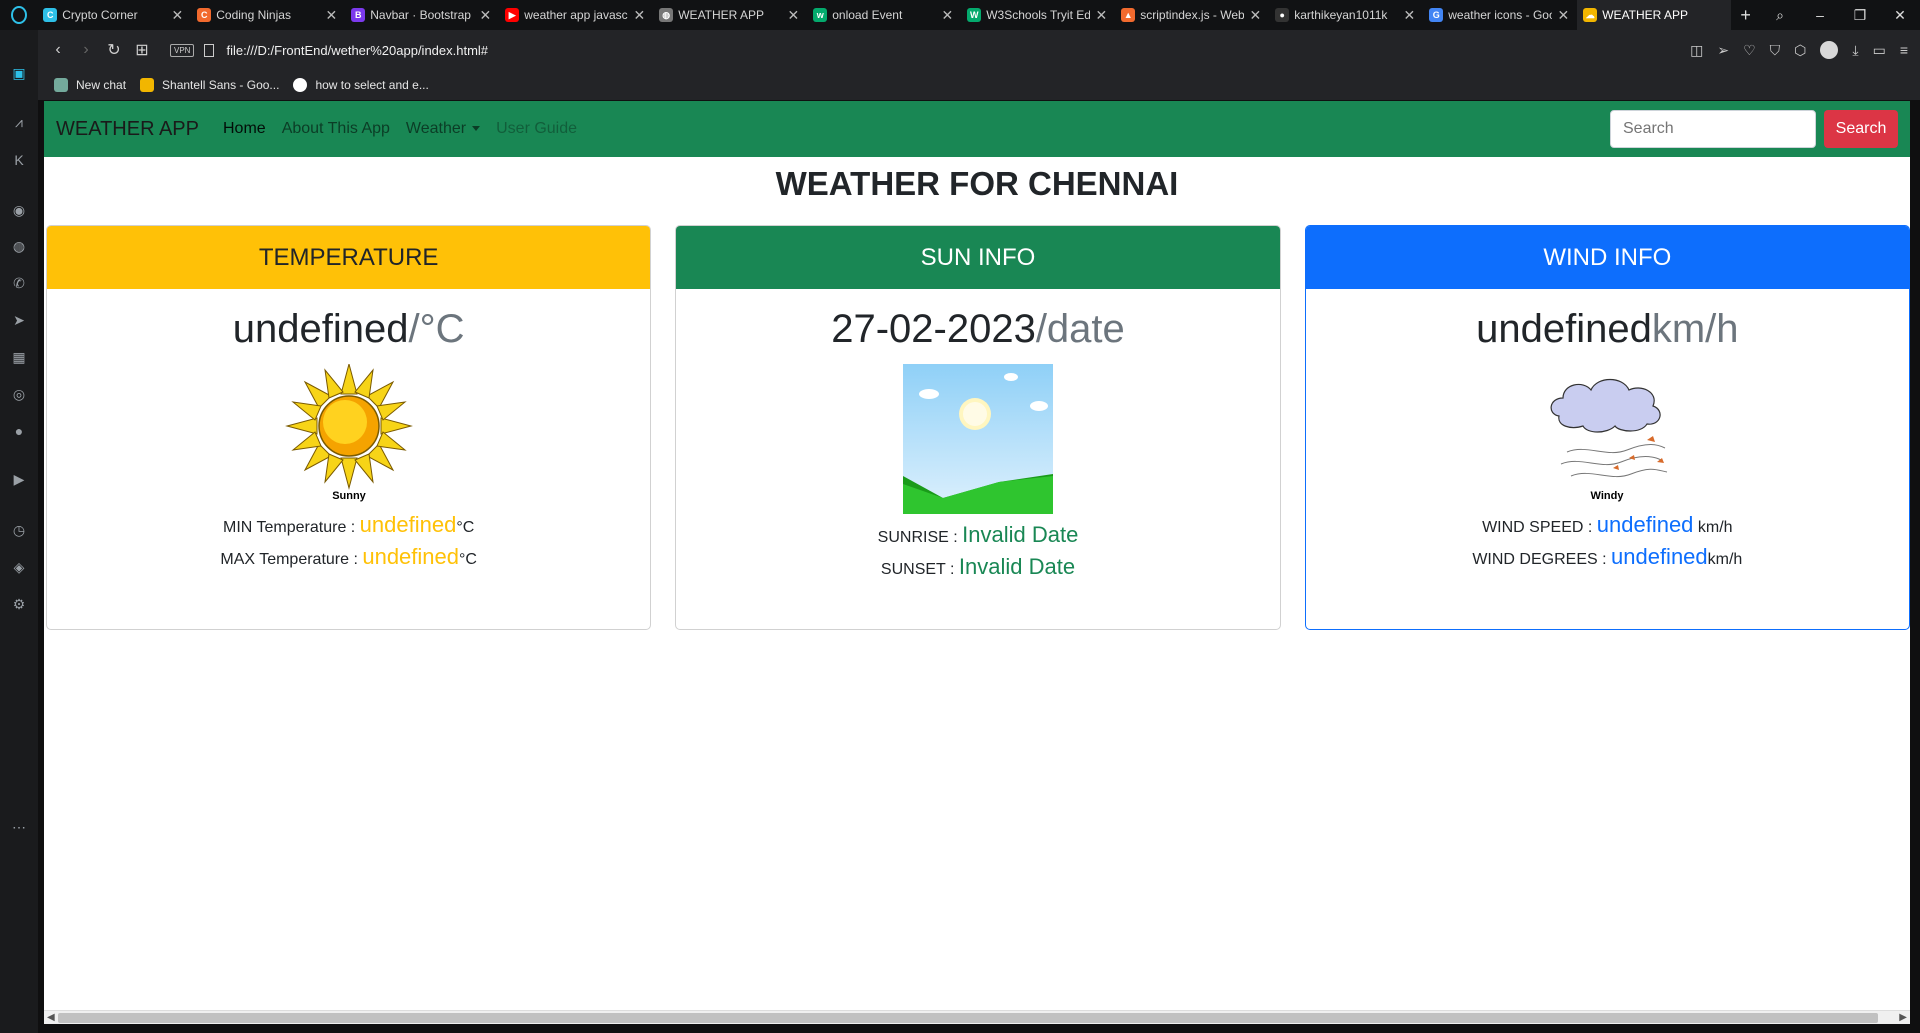  What do you see at coordinates (919, 569) in the screenshot?
I see `sunset-label: SUNSET :` at bounding box center [919, 569].